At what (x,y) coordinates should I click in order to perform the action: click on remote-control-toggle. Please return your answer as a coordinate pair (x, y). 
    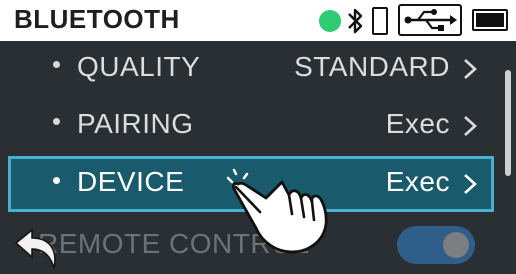
    Looking at the image, I should click on (436, 245).